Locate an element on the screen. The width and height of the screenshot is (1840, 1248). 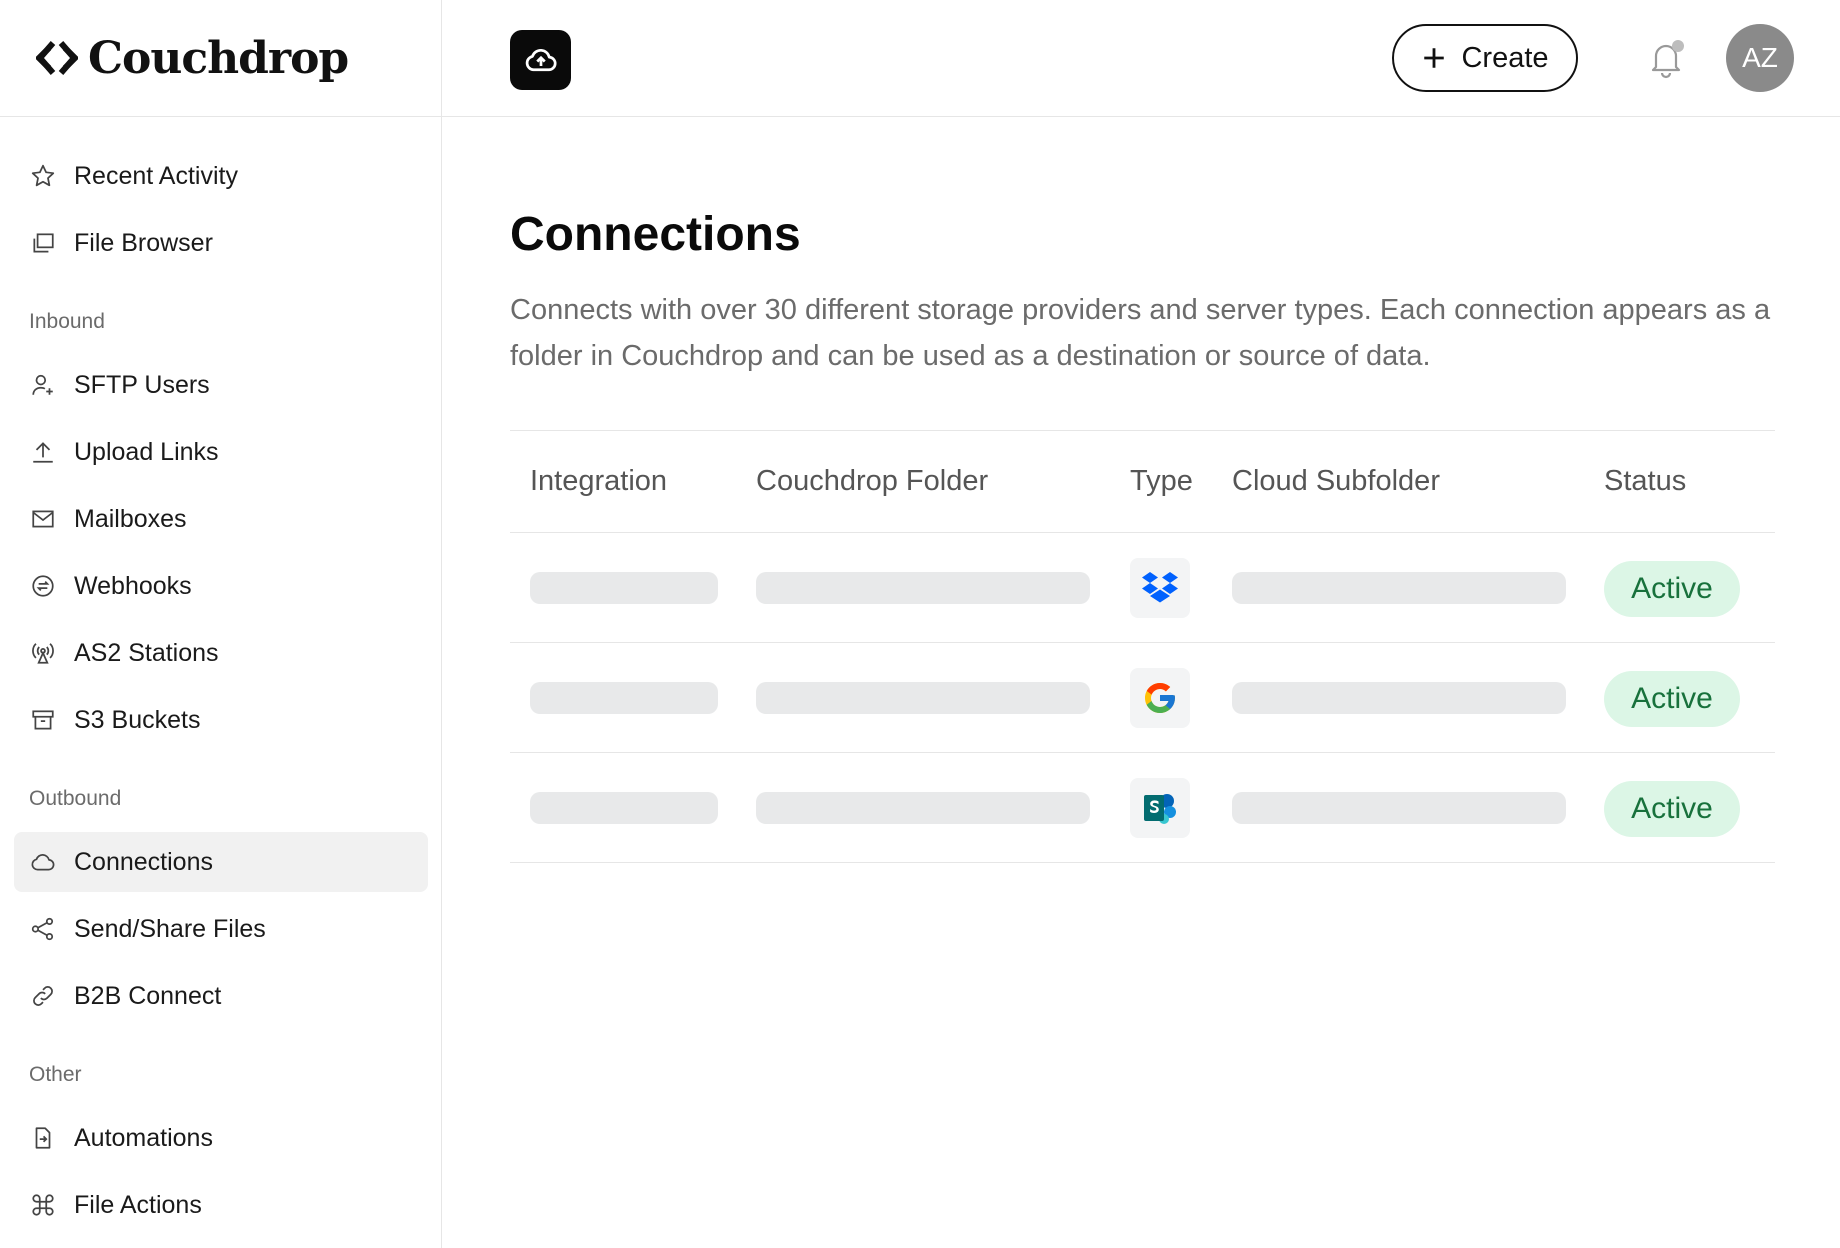
top-bar: Create AZ is located at coordinates (1141, 58).